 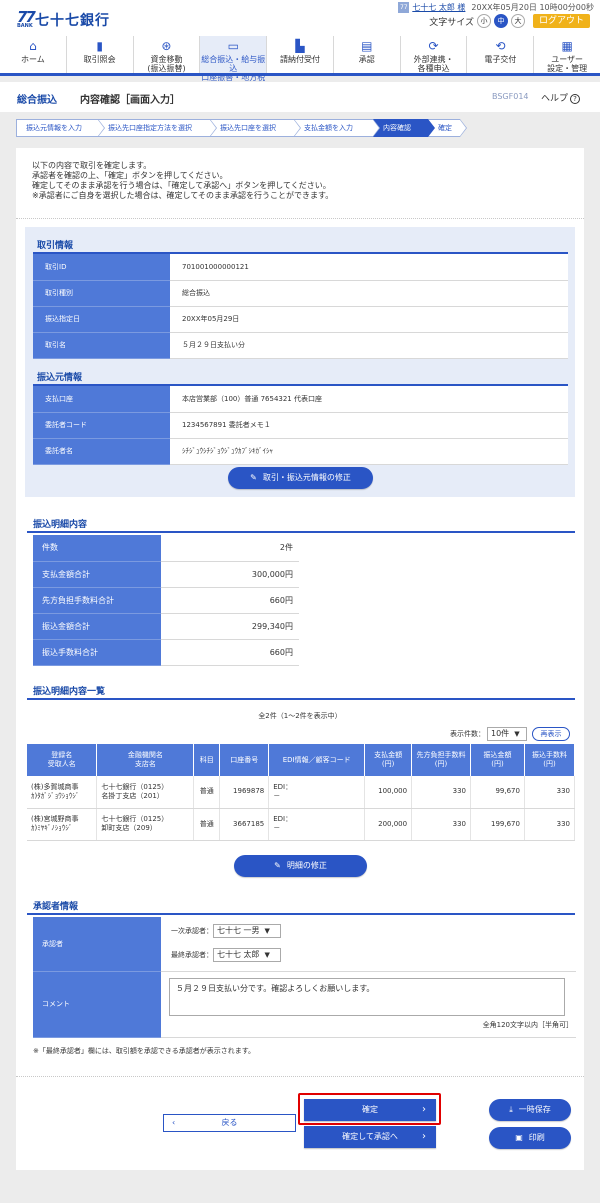 What do you see at coordinates (404, 128) in the screenshot?
I see `step-5-current: 内容確認` at bounding box center [404, 128].